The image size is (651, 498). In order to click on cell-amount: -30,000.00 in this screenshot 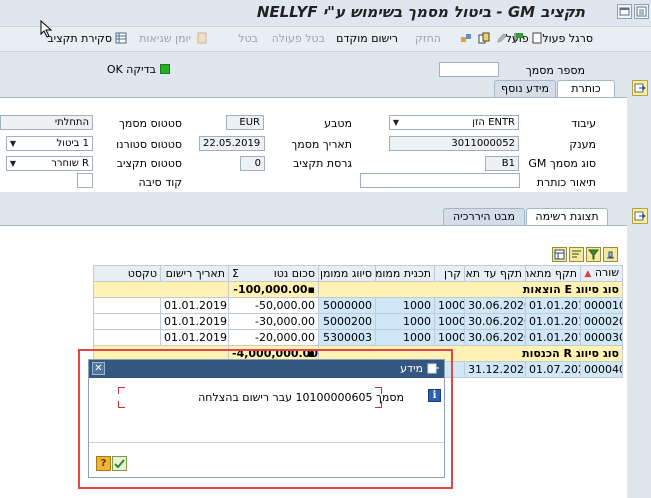, I will do `click(273, 321)`.